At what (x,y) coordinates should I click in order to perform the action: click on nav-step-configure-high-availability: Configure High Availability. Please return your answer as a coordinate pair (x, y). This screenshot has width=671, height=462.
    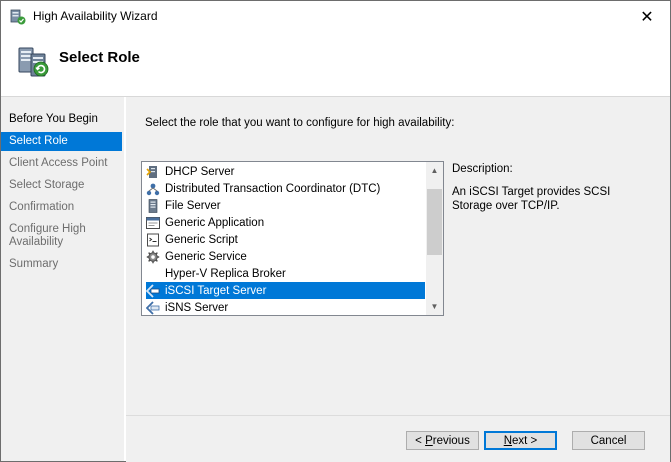
    Looking at the image, I should click on (47, 235).